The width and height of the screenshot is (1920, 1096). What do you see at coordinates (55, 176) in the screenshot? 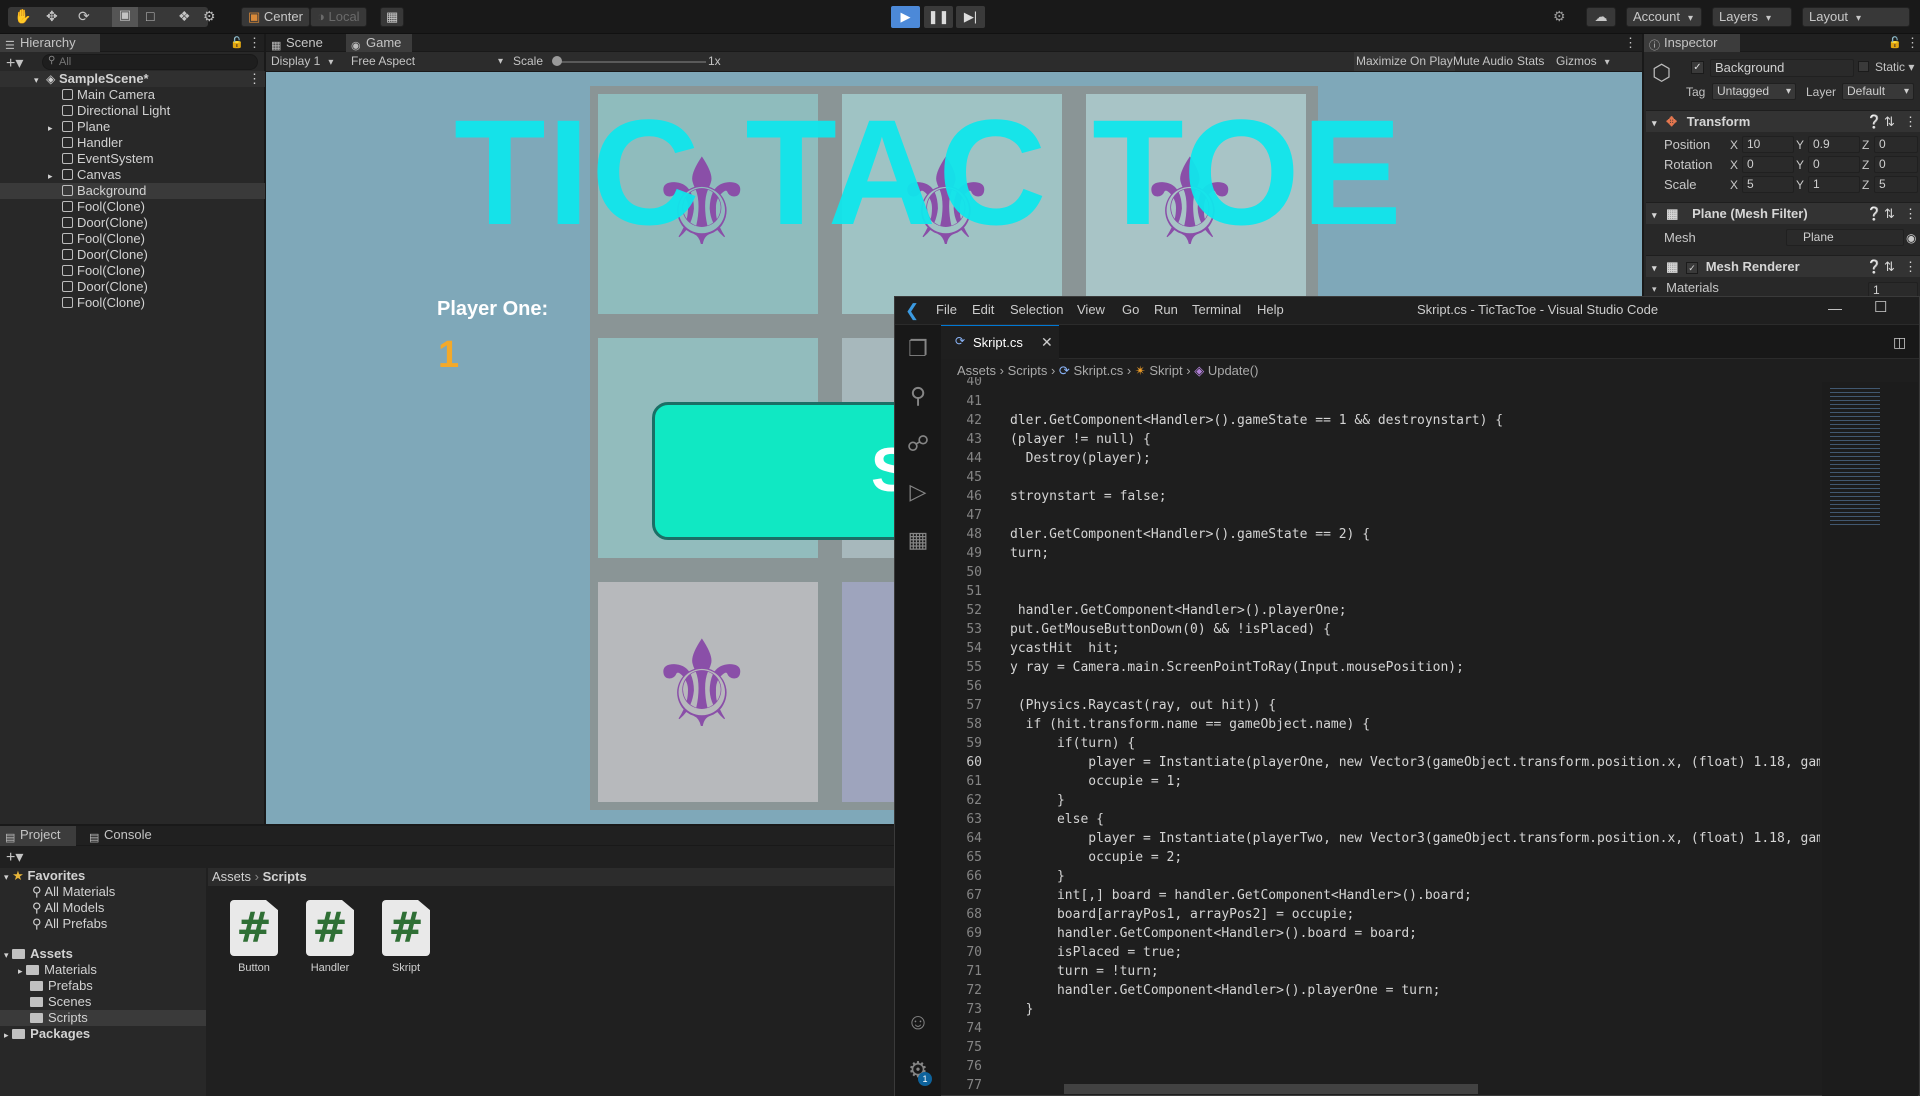
I see `expand-arrow-icon: ▸` at bounding box center [55, 176].